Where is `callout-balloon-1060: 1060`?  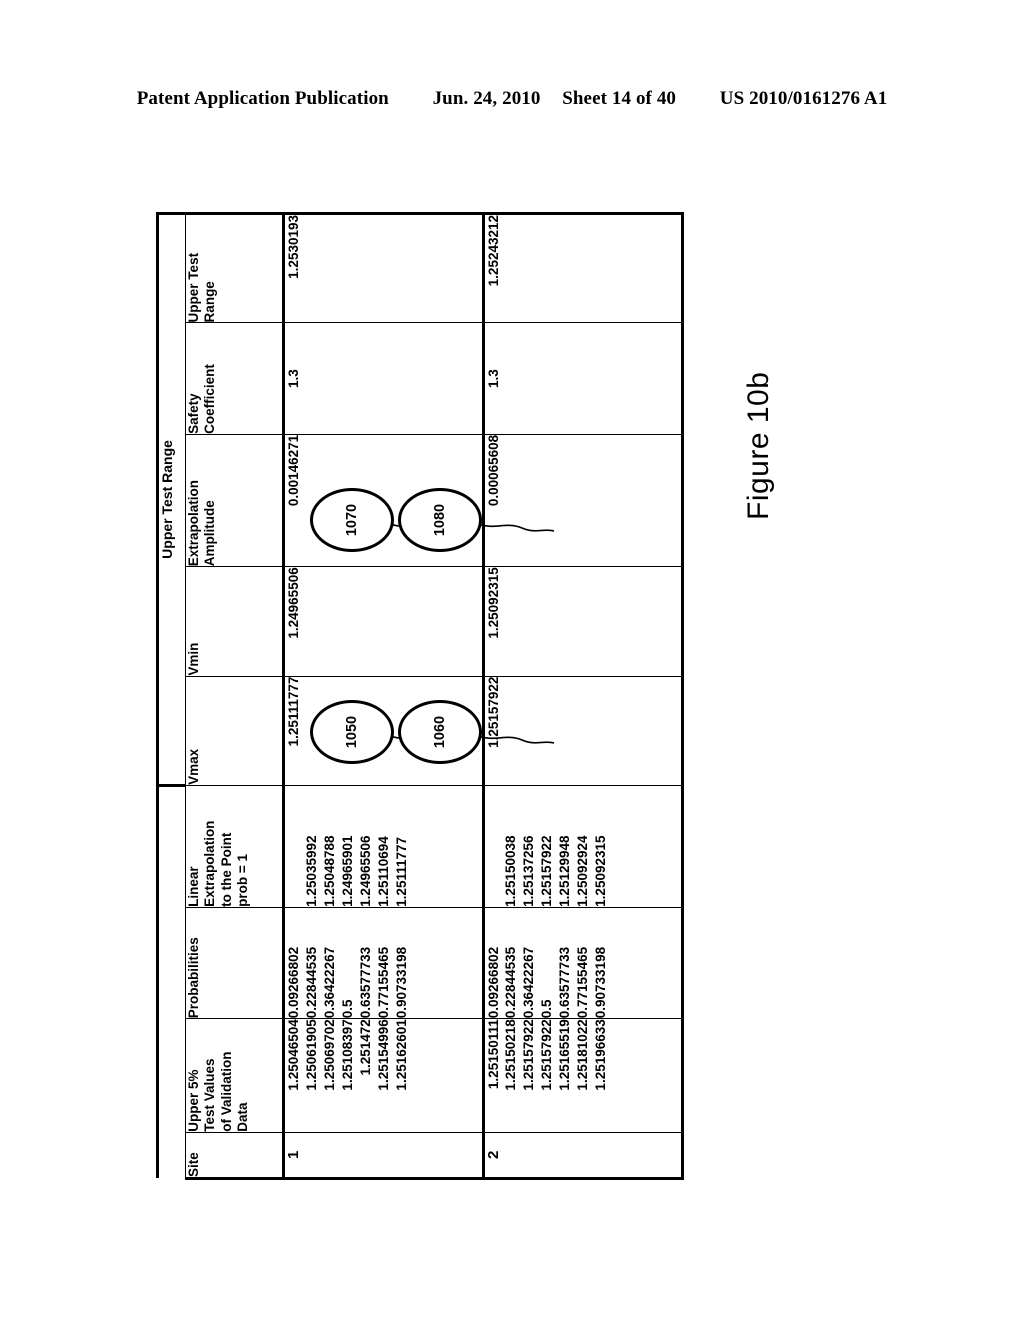
callout-balloon-1060: 1060 is located at coordinates (440, 732).